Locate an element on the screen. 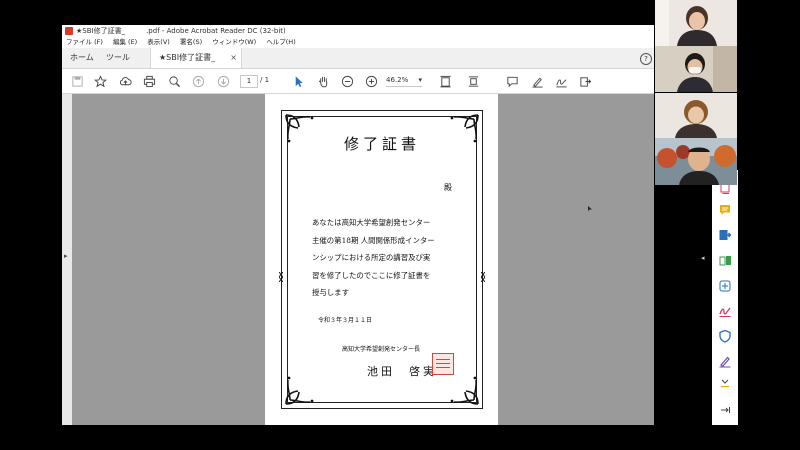  protect-icon is located at coordinates (725, 335).